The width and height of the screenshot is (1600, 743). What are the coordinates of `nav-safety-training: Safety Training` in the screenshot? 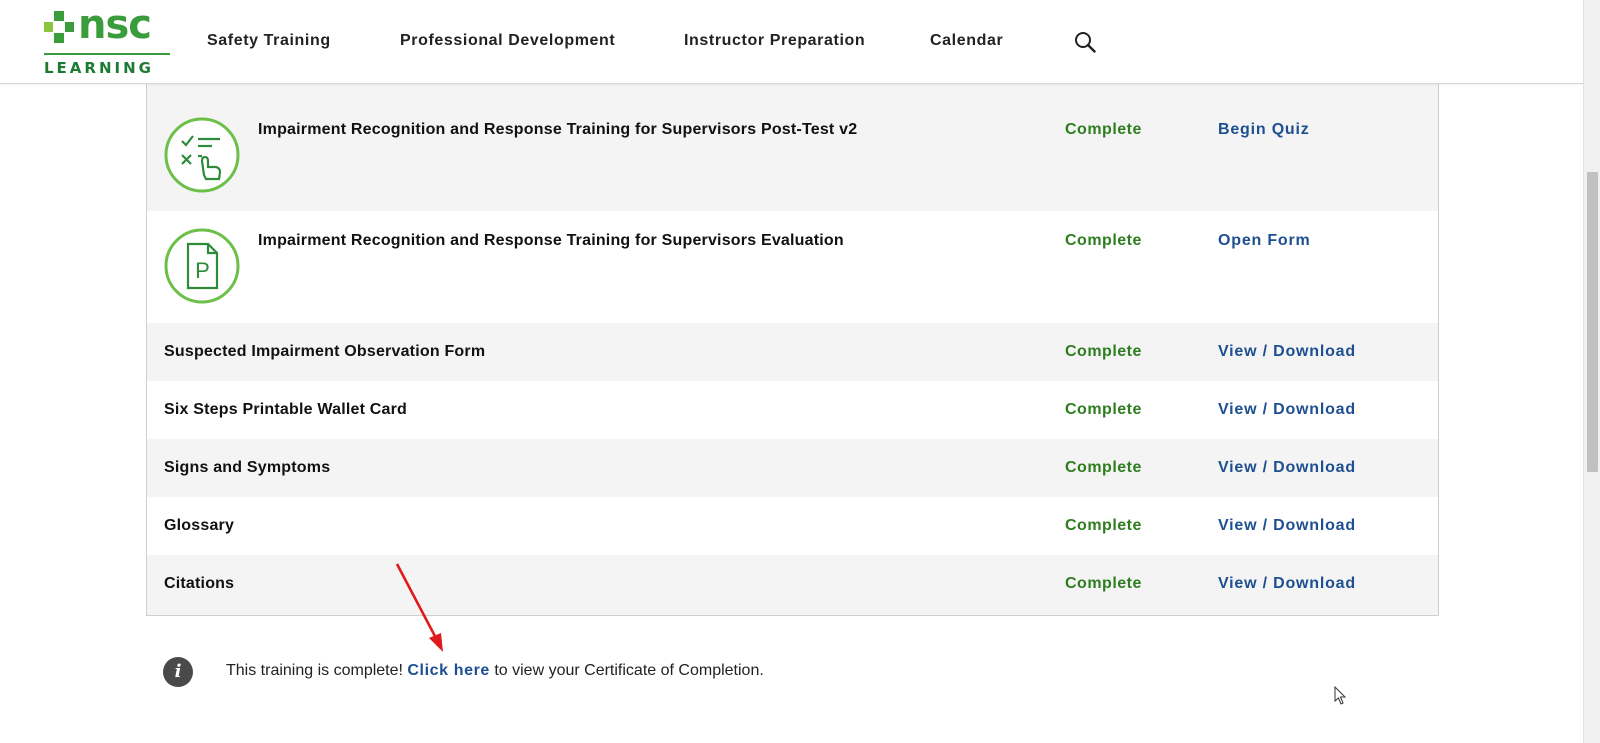 It's located at (269, 41).